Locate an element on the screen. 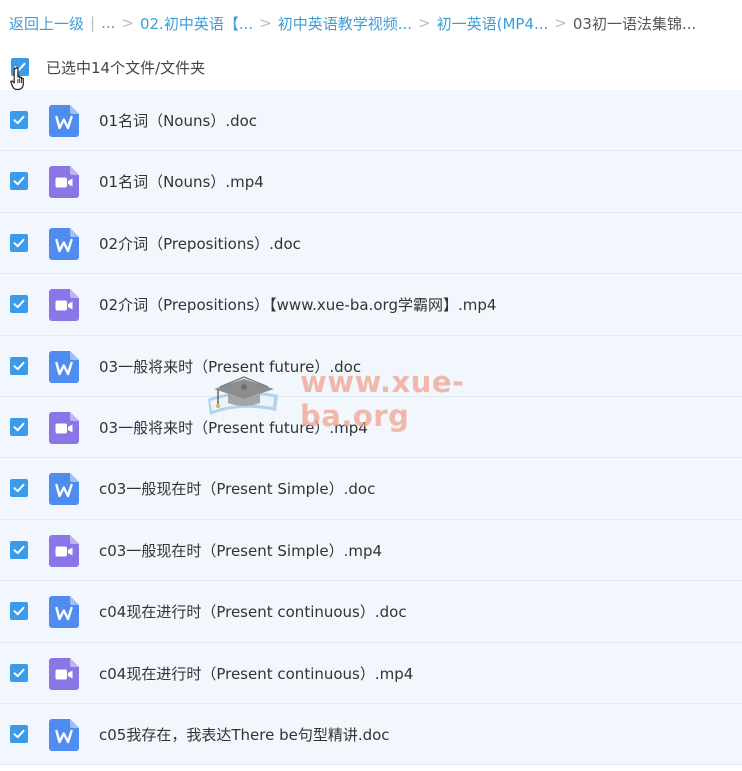 The image size is (742, 771). file-row: 03一般将来时（Present future）.doc is located at coordinates (371, 366).